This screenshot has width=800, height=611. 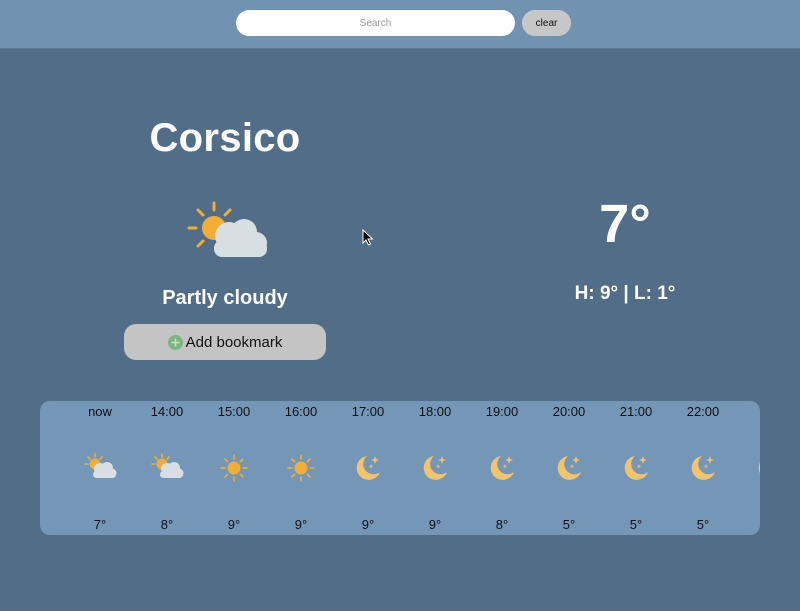 What do you see at coordinates (301, 411) in the screenshot?
I see `hour-time: 16:00` at bounding box center [301, 411].